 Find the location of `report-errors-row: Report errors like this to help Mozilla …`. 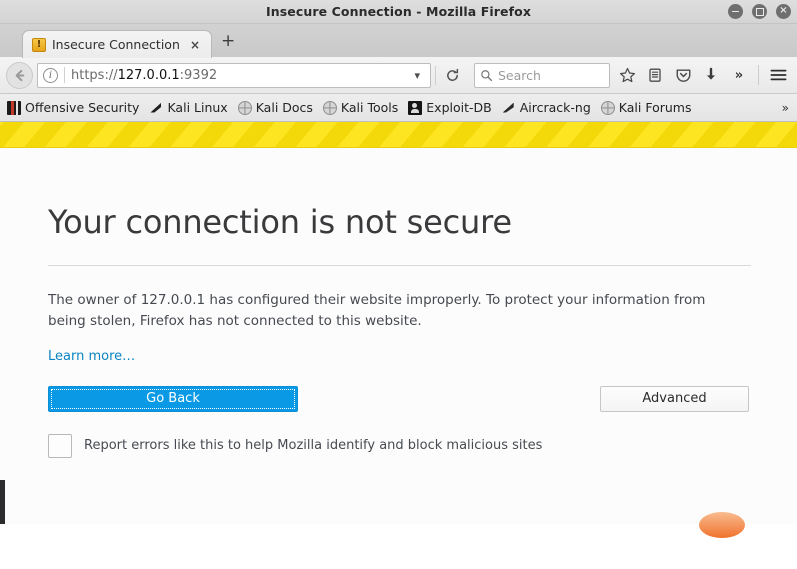

report-errors-row: Report errors like this to help Mozilla … is located at coordinates (399, 445).